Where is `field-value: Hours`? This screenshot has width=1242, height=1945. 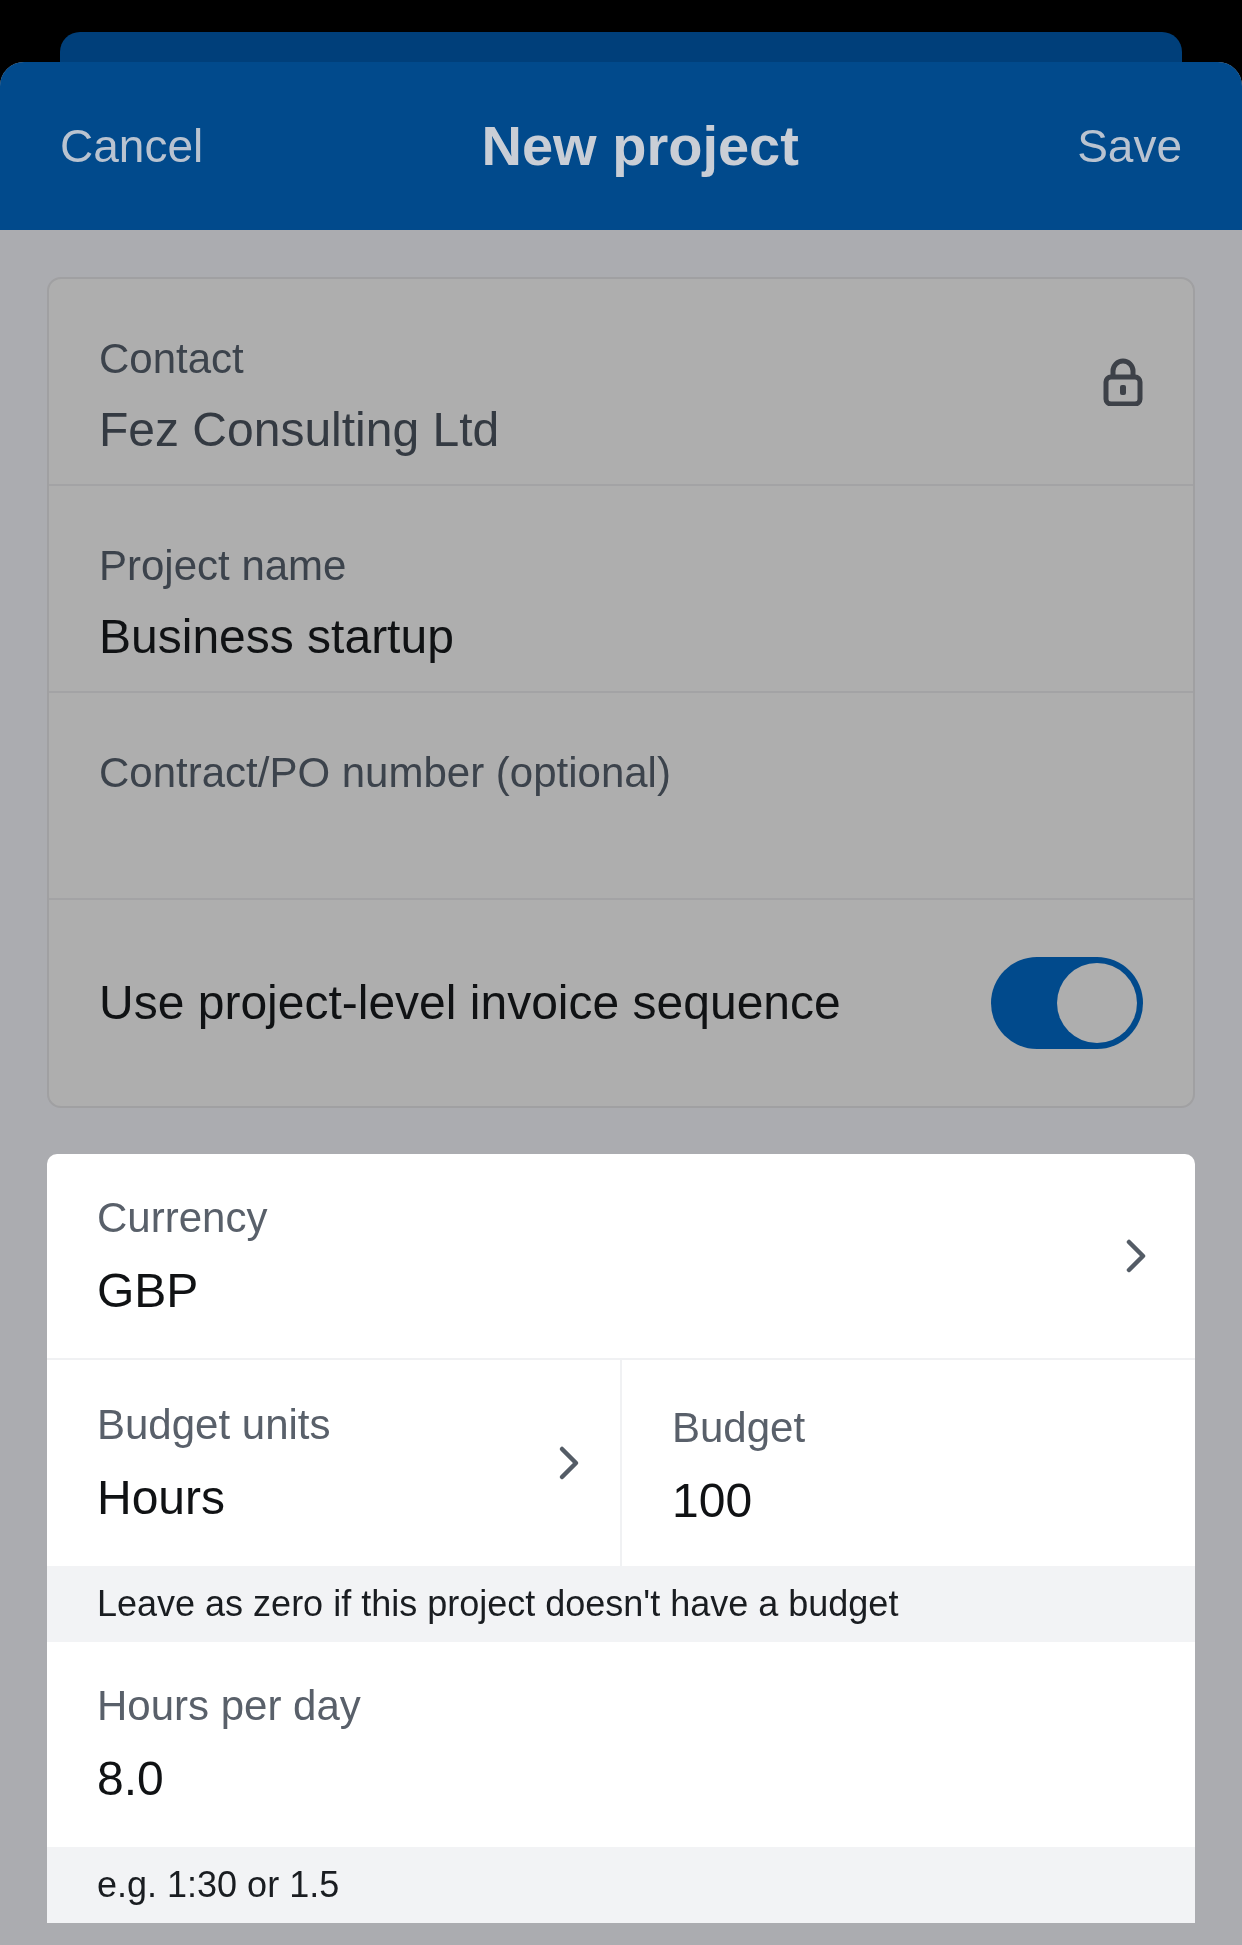
field-value: Hours is located at coordinates (162, 1497).